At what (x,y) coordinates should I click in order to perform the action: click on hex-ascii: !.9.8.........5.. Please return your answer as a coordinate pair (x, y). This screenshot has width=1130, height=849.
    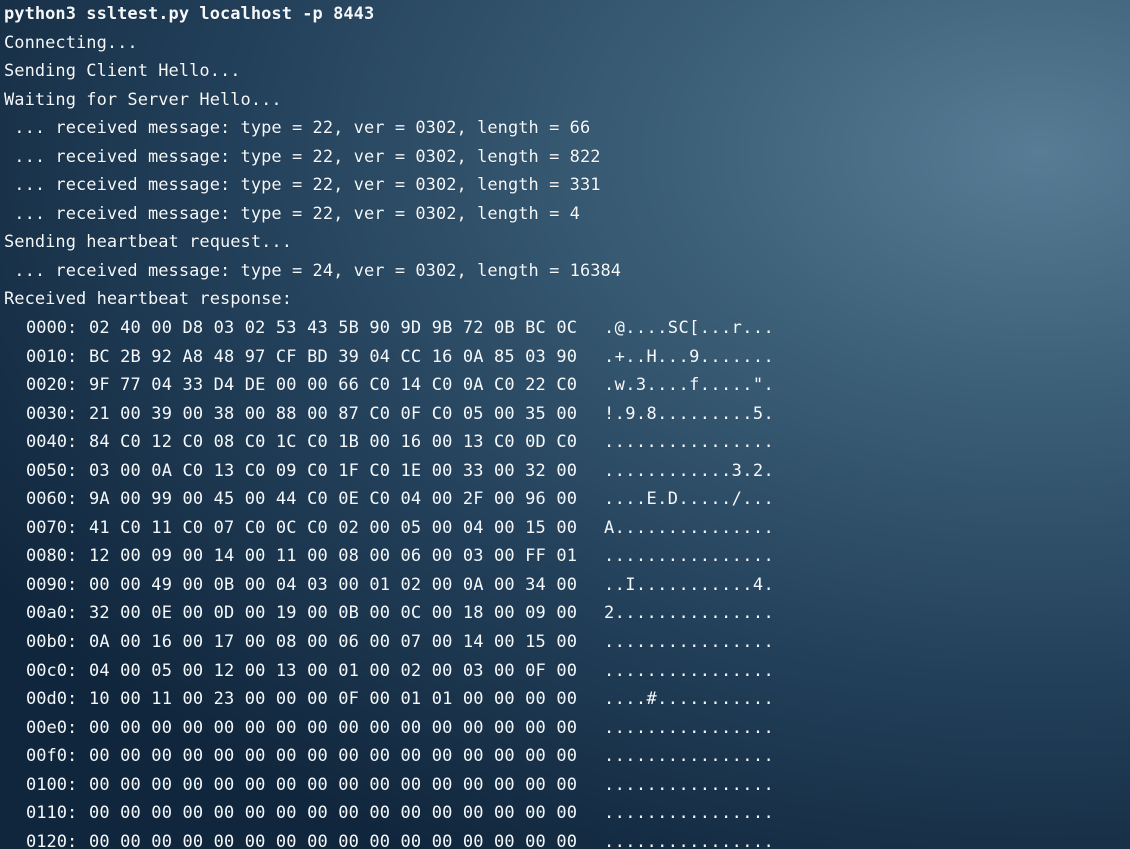
    Looking at the image, I should click on (689, 413).